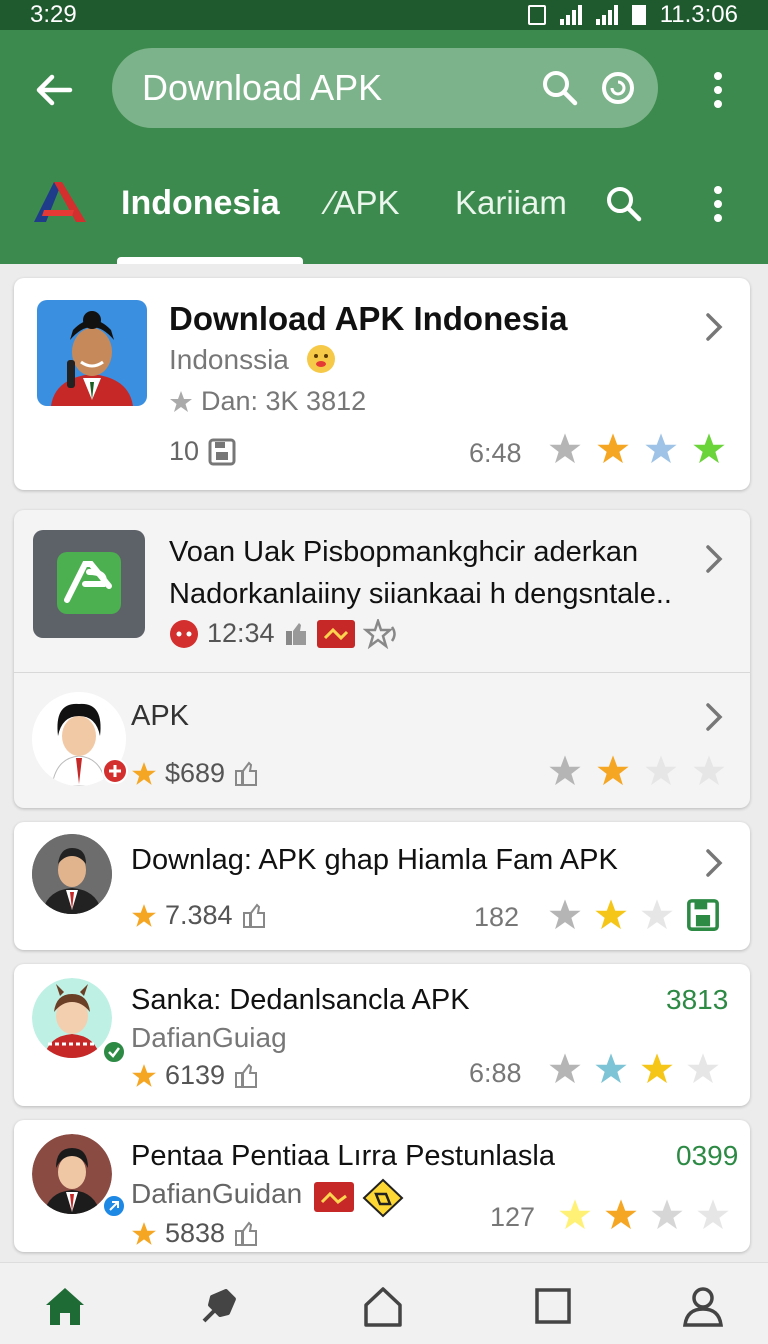 Image resolution: width=768 pixels, height=1344 pixels. What do you see at coordinates (321, 359) in the screenshot?
I see `emoji-icon` at bounding box center [321, 359].